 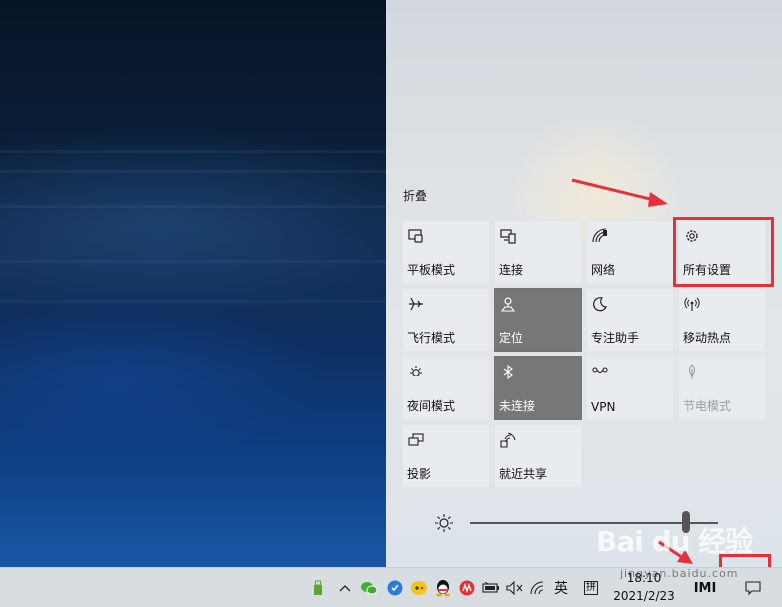 I want to click on tile-network: 网络, so click(x=630, y=252).